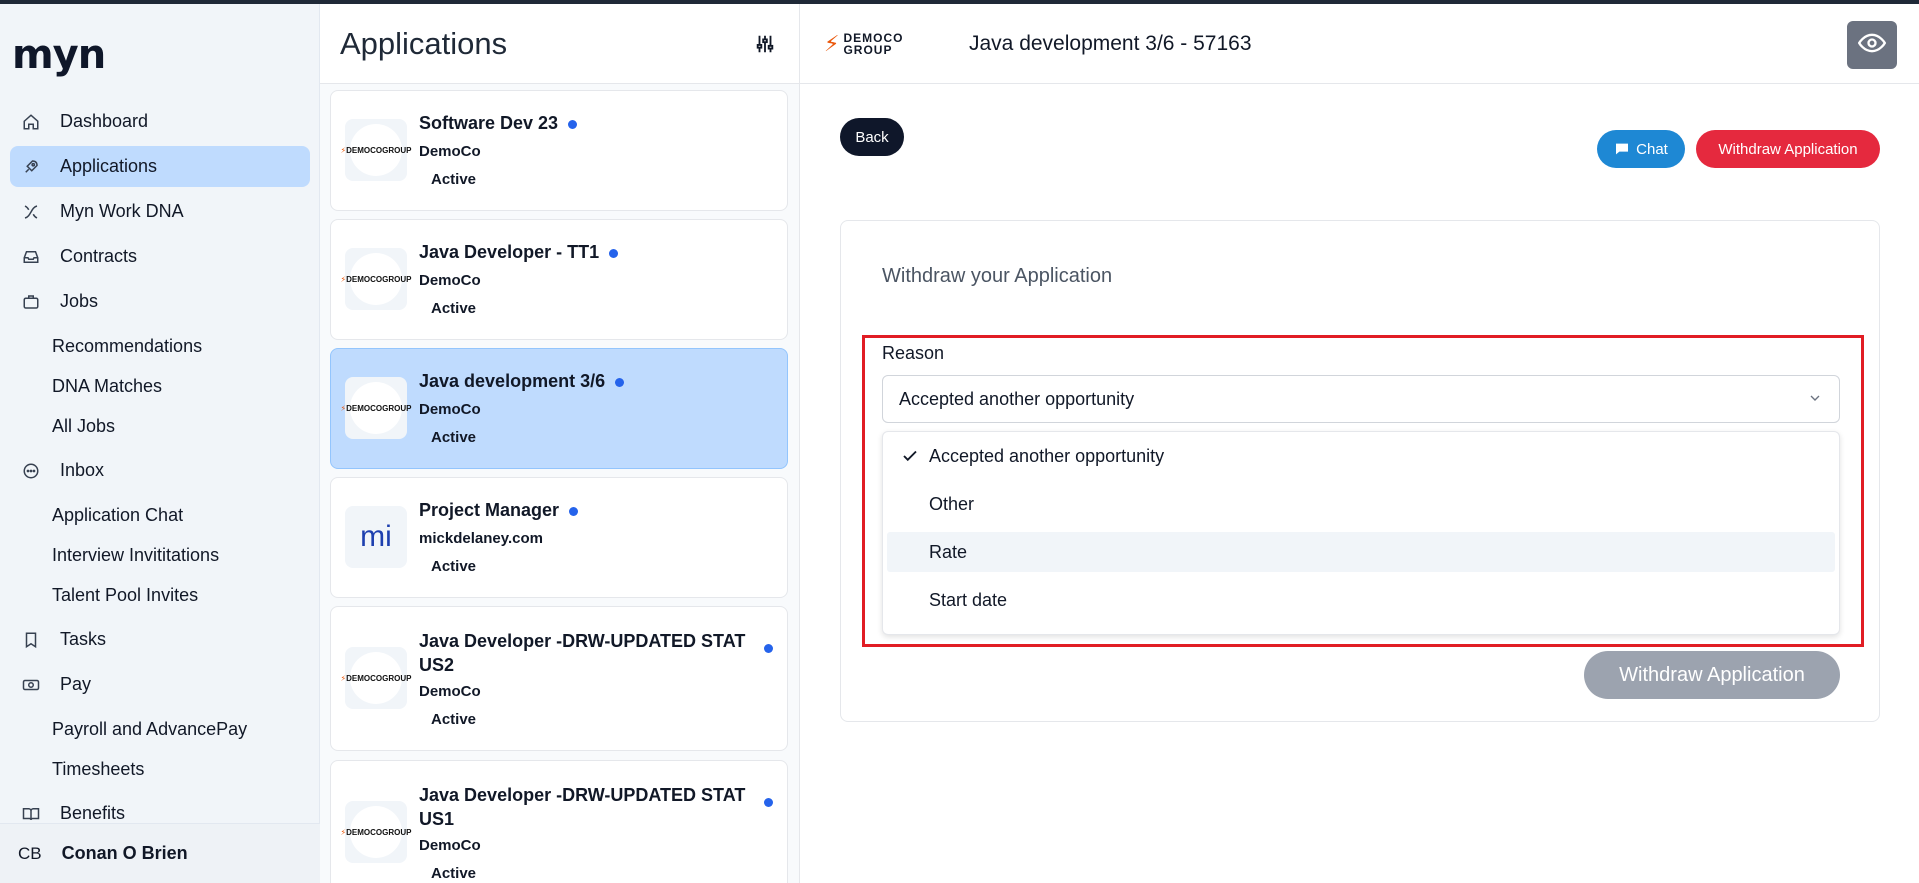 The height and width of the screenshot is (883, 1919). What do you see at coordinates (31, 122) in the screenshot?
I see `home-icon` at bounding box center [31, 122].